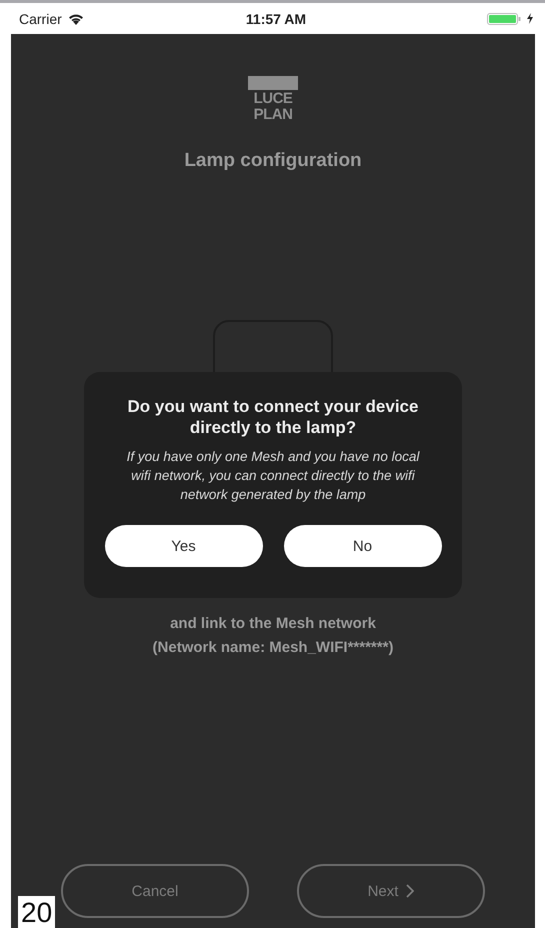 The height and width of the screenshot is (928, 545). What do you see at coordinates (276, 18) in the screenshot?
I see `clock-time: 11:57 AM` at bounding box center [276, 18].